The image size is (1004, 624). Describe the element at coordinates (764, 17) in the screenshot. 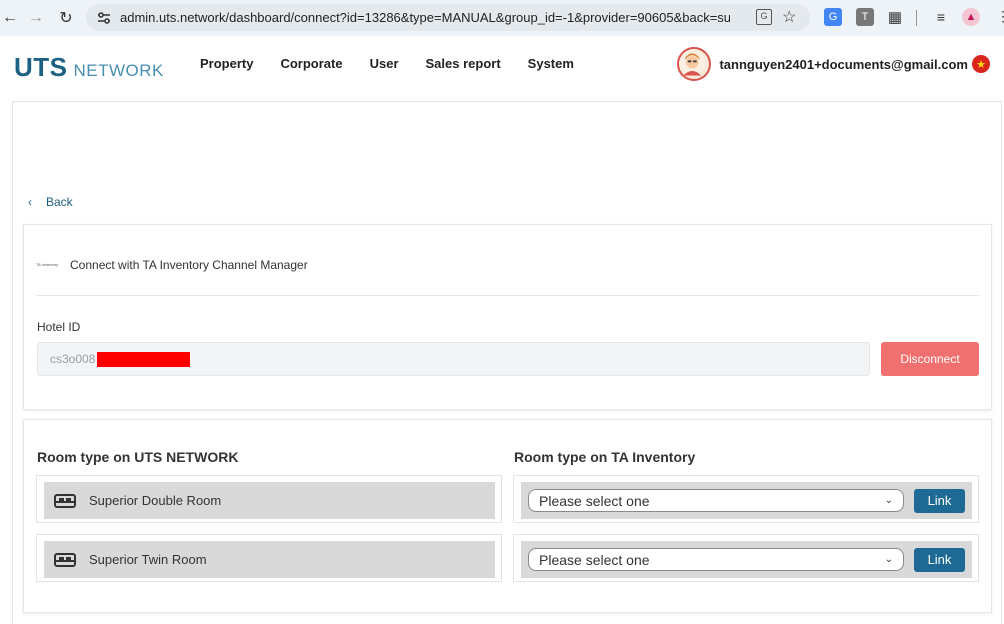

I see `translate-icon: G` at that location.